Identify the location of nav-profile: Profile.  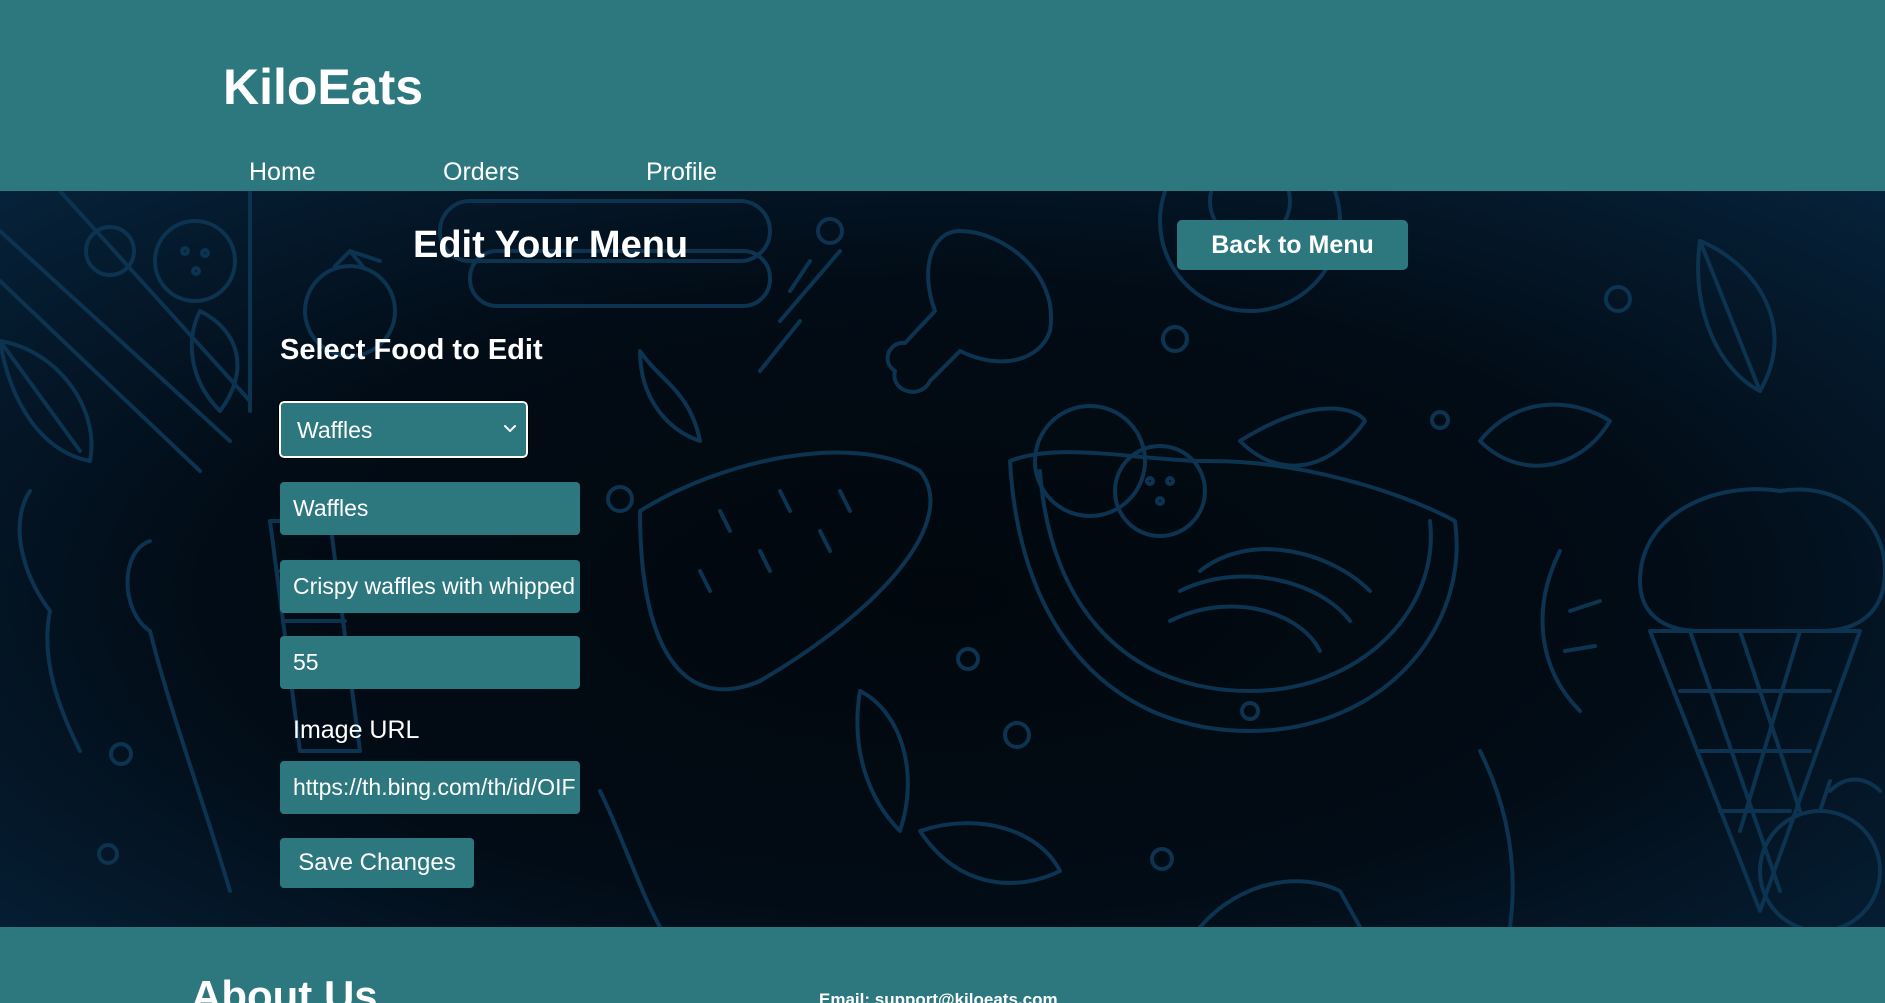
(681, 172).